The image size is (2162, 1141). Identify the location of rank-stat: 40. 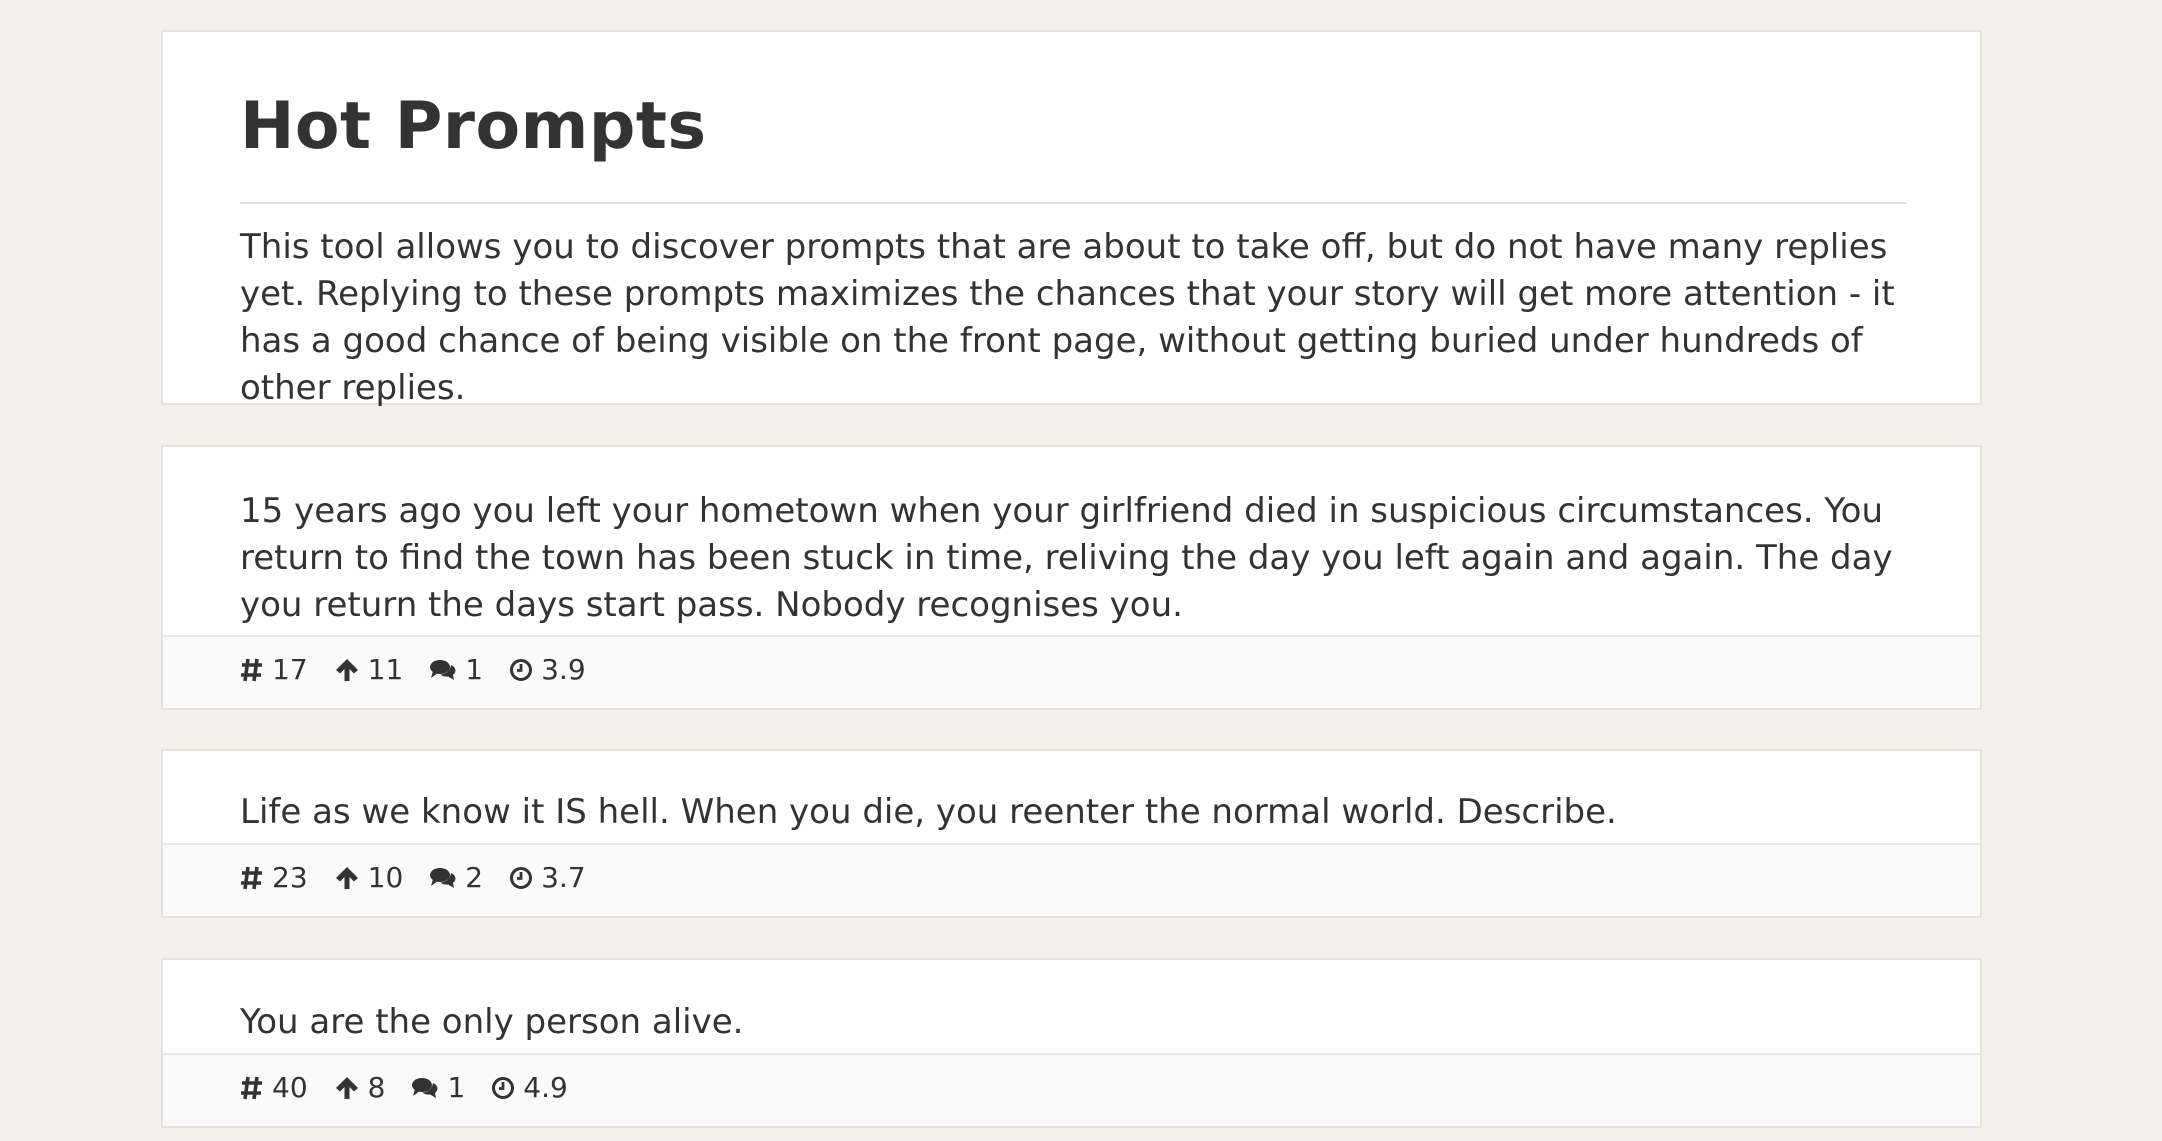
(274, 1088).